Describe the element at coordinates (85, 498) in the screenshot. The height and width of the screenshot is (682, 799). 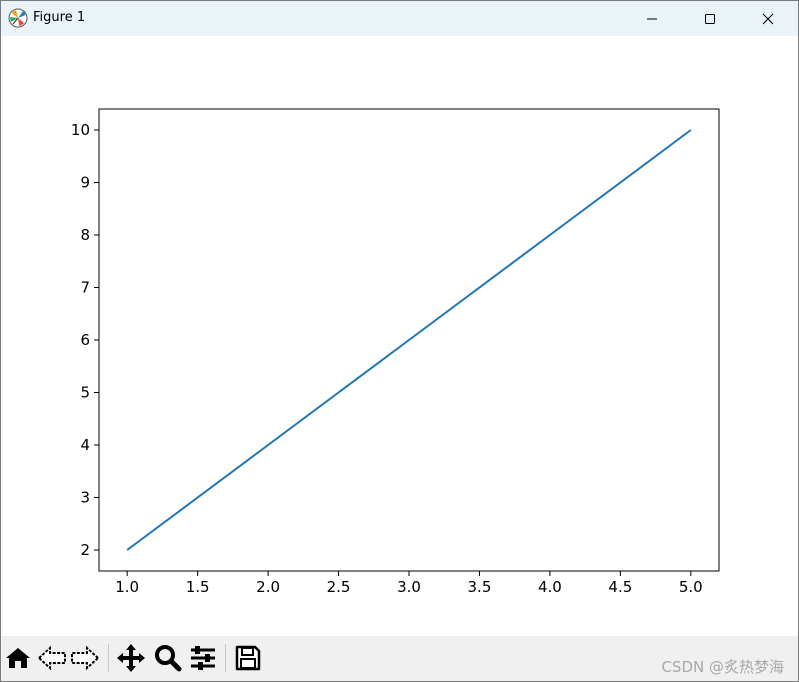
I see `y-tick-label: 3` at that location.